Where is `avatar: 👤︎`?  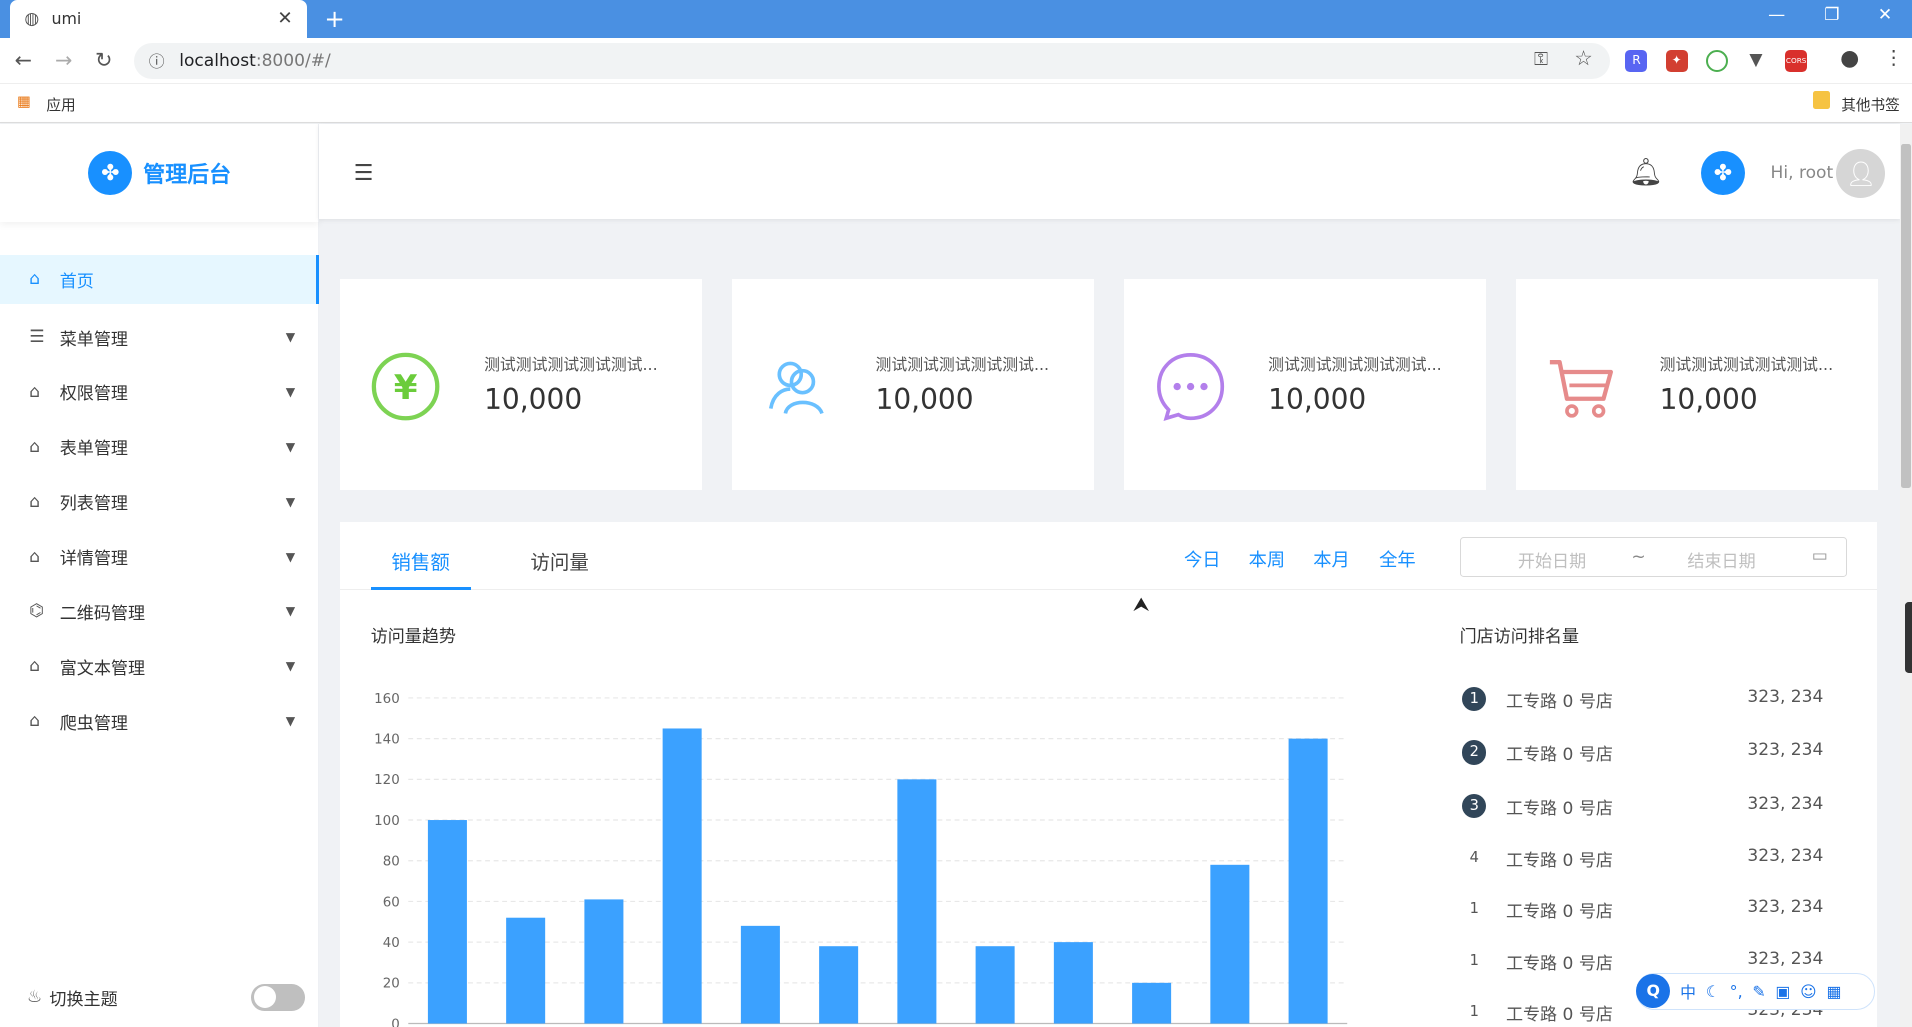 avatar: 👤︎ is located at coordinates (1861, 173).